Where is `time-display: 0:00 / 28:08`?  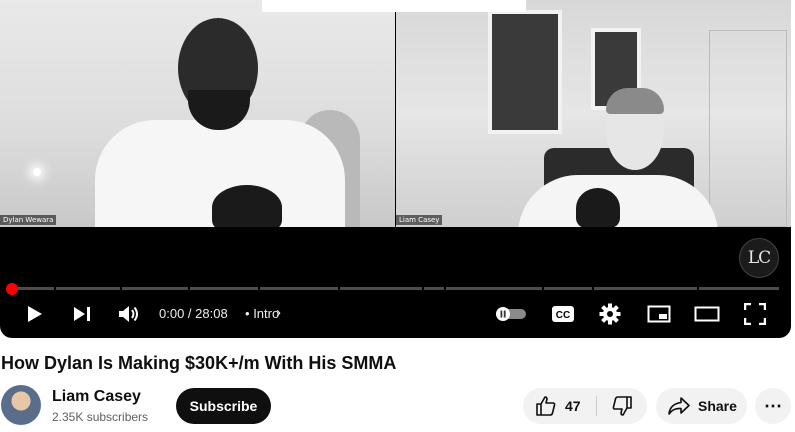 time-display: 0:00 / 28:08 is located at coordinates (193, 313).